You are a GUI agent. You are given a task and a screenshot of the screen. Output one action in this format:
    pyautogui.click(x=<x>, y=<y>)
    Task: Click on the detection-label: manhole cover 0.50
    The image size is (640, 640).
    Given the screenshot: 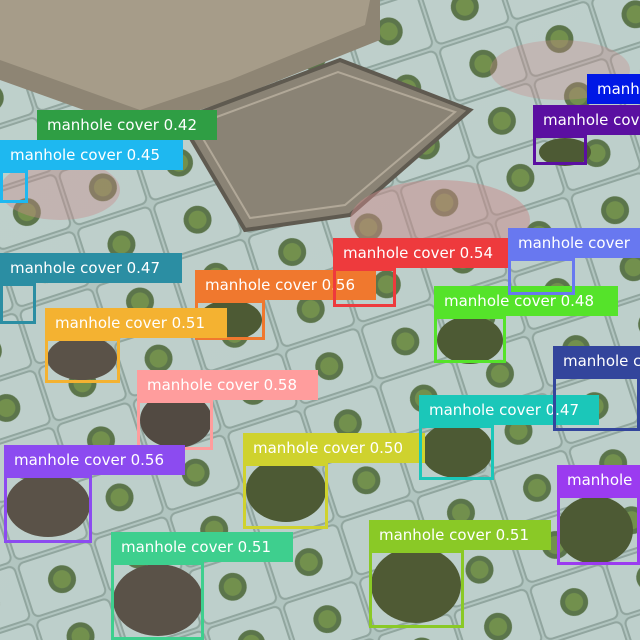 What is the action you would take?
    pyautogui.click(x=334, y=448)
    